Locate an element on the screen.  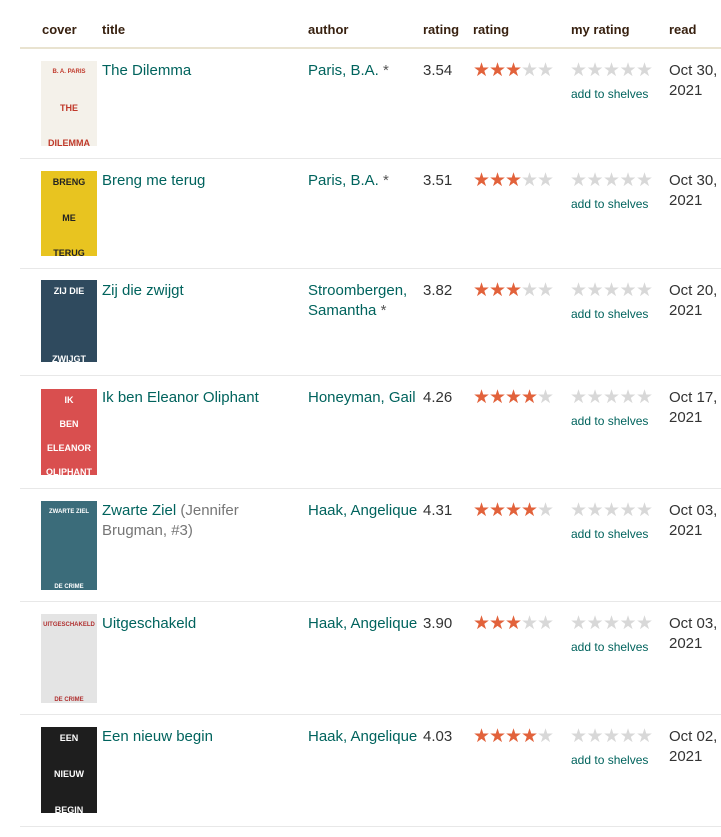
column-header-read: read is located at coordinates (682, 29).